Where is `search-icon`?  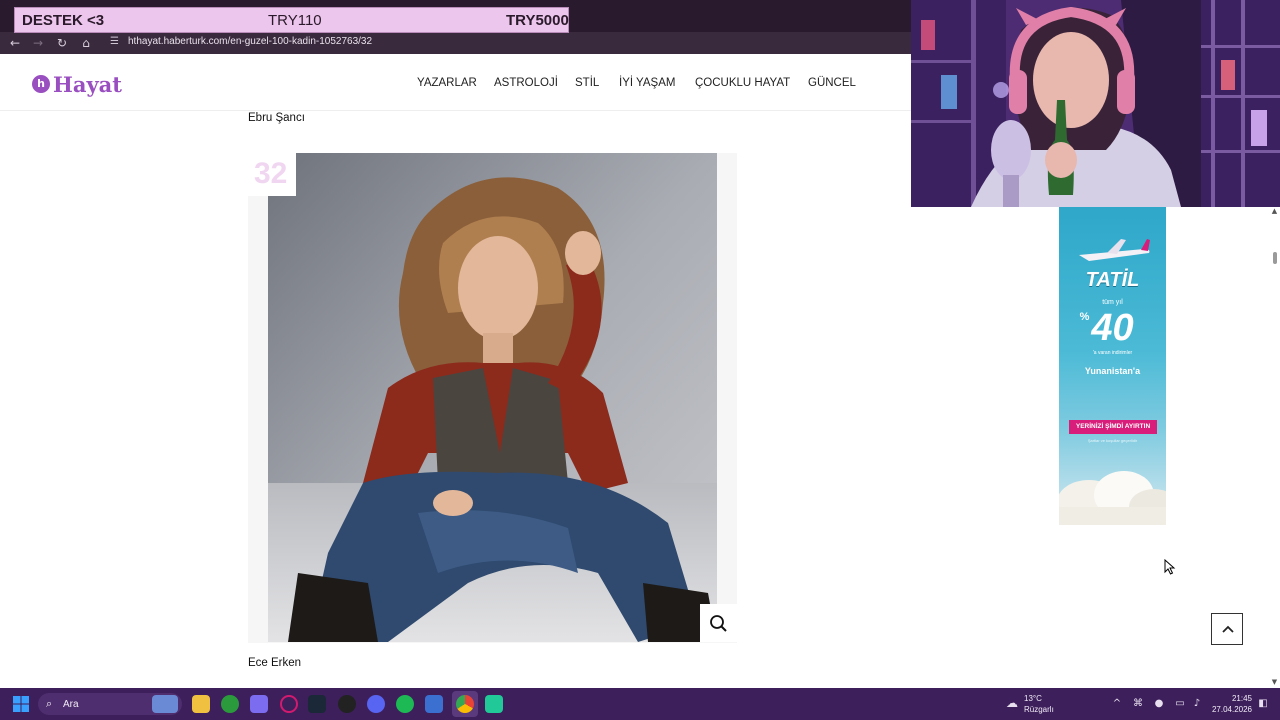 search-icon is located at coordinates (718, 623).